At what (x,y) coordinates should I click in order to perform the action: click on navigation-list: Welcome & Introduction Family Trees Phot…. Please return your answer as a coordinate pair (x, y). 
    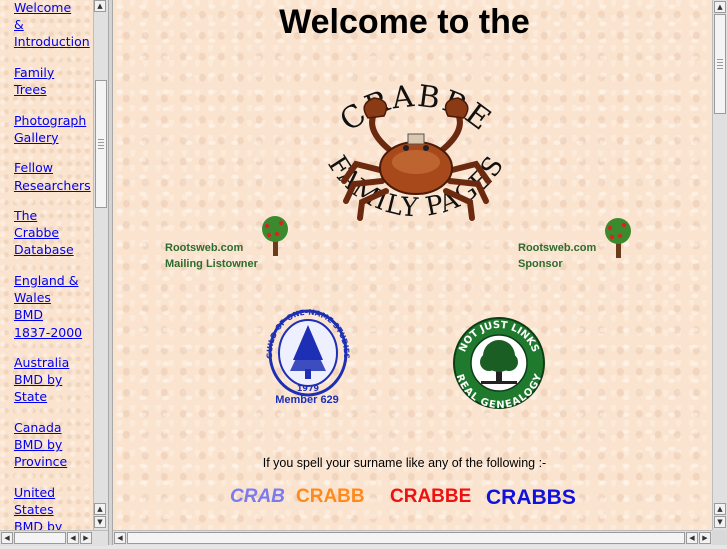
    Looking at the image, I should click on (53, 274).